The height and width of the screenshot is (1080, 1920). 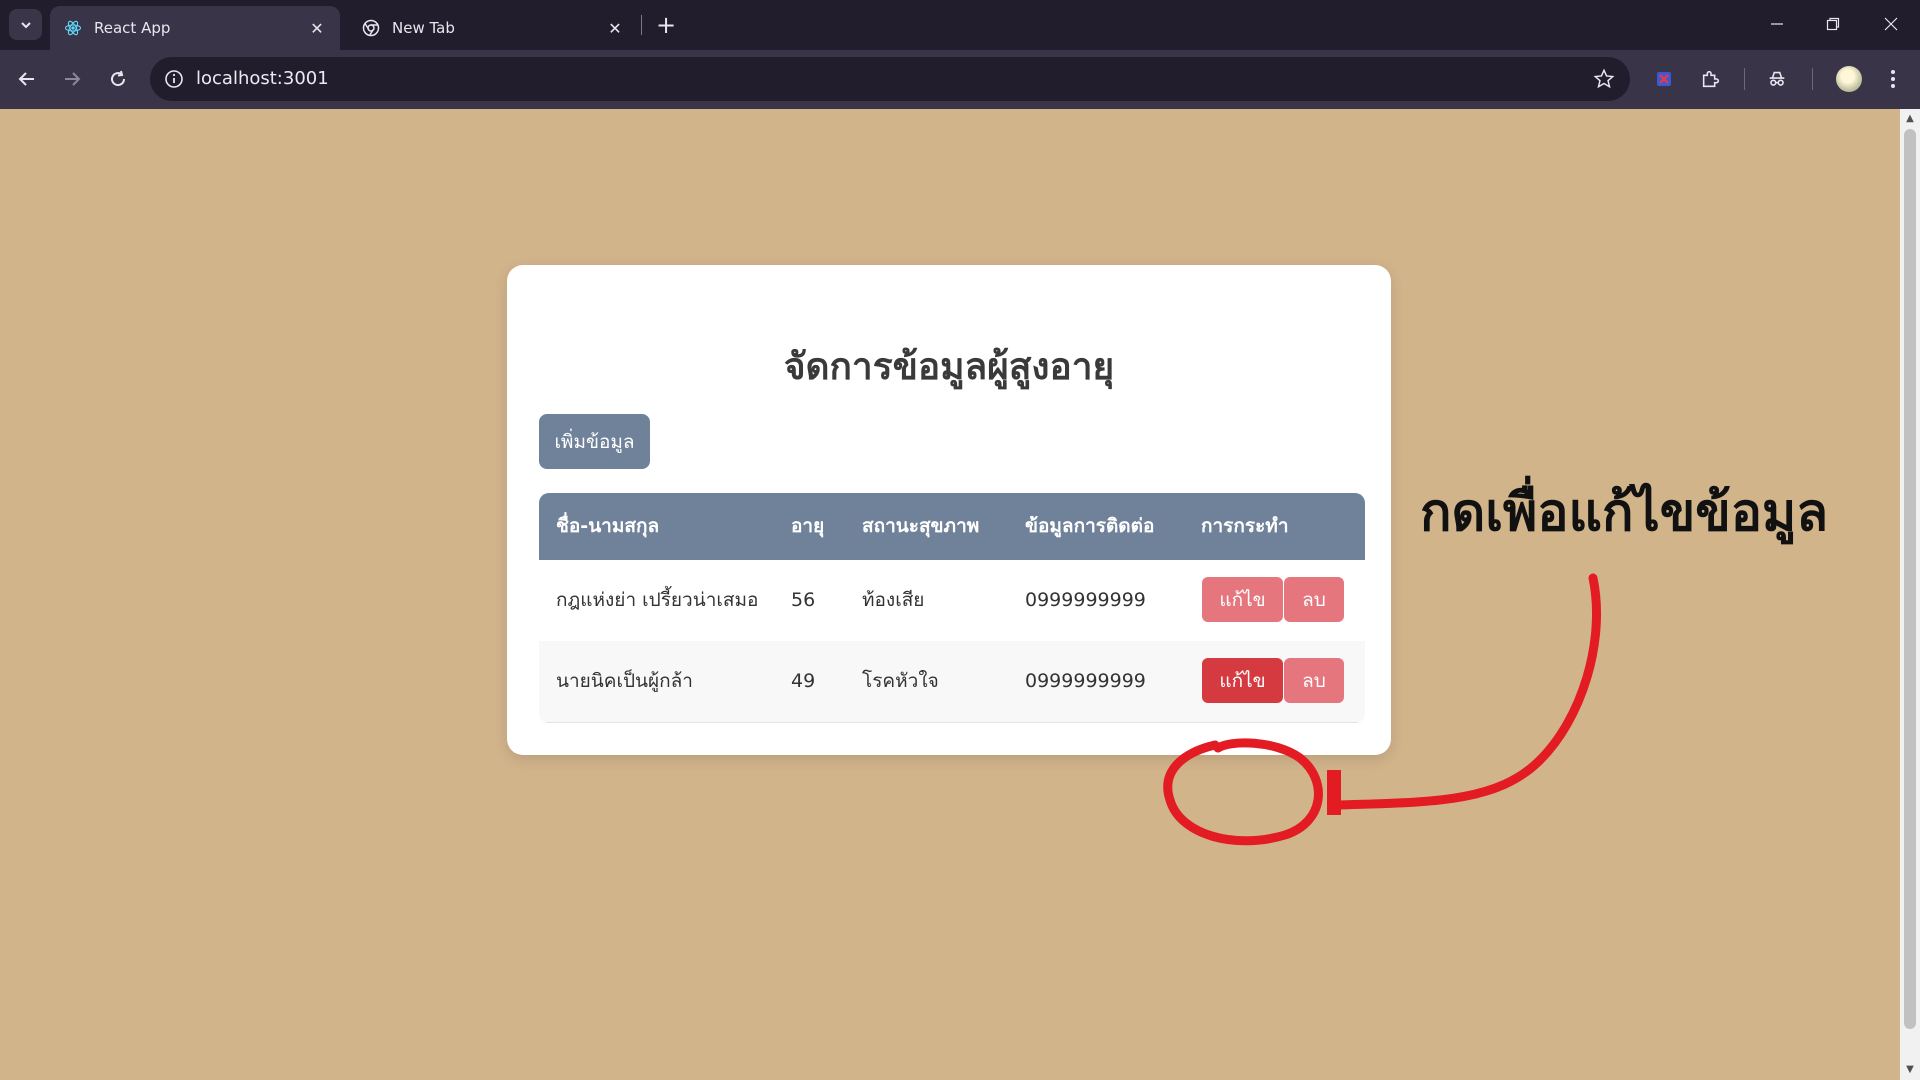 I want to click on restore-icon, so click(x=1833, y=24).